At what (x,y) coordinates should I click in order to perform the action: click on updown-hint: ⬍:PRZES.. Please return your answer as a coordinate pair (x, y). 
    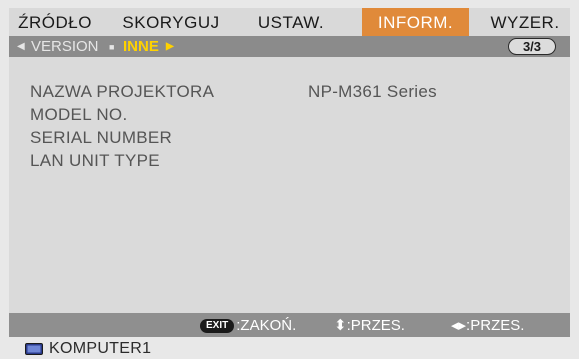
    Looking at the image, I should click on (369, 325).